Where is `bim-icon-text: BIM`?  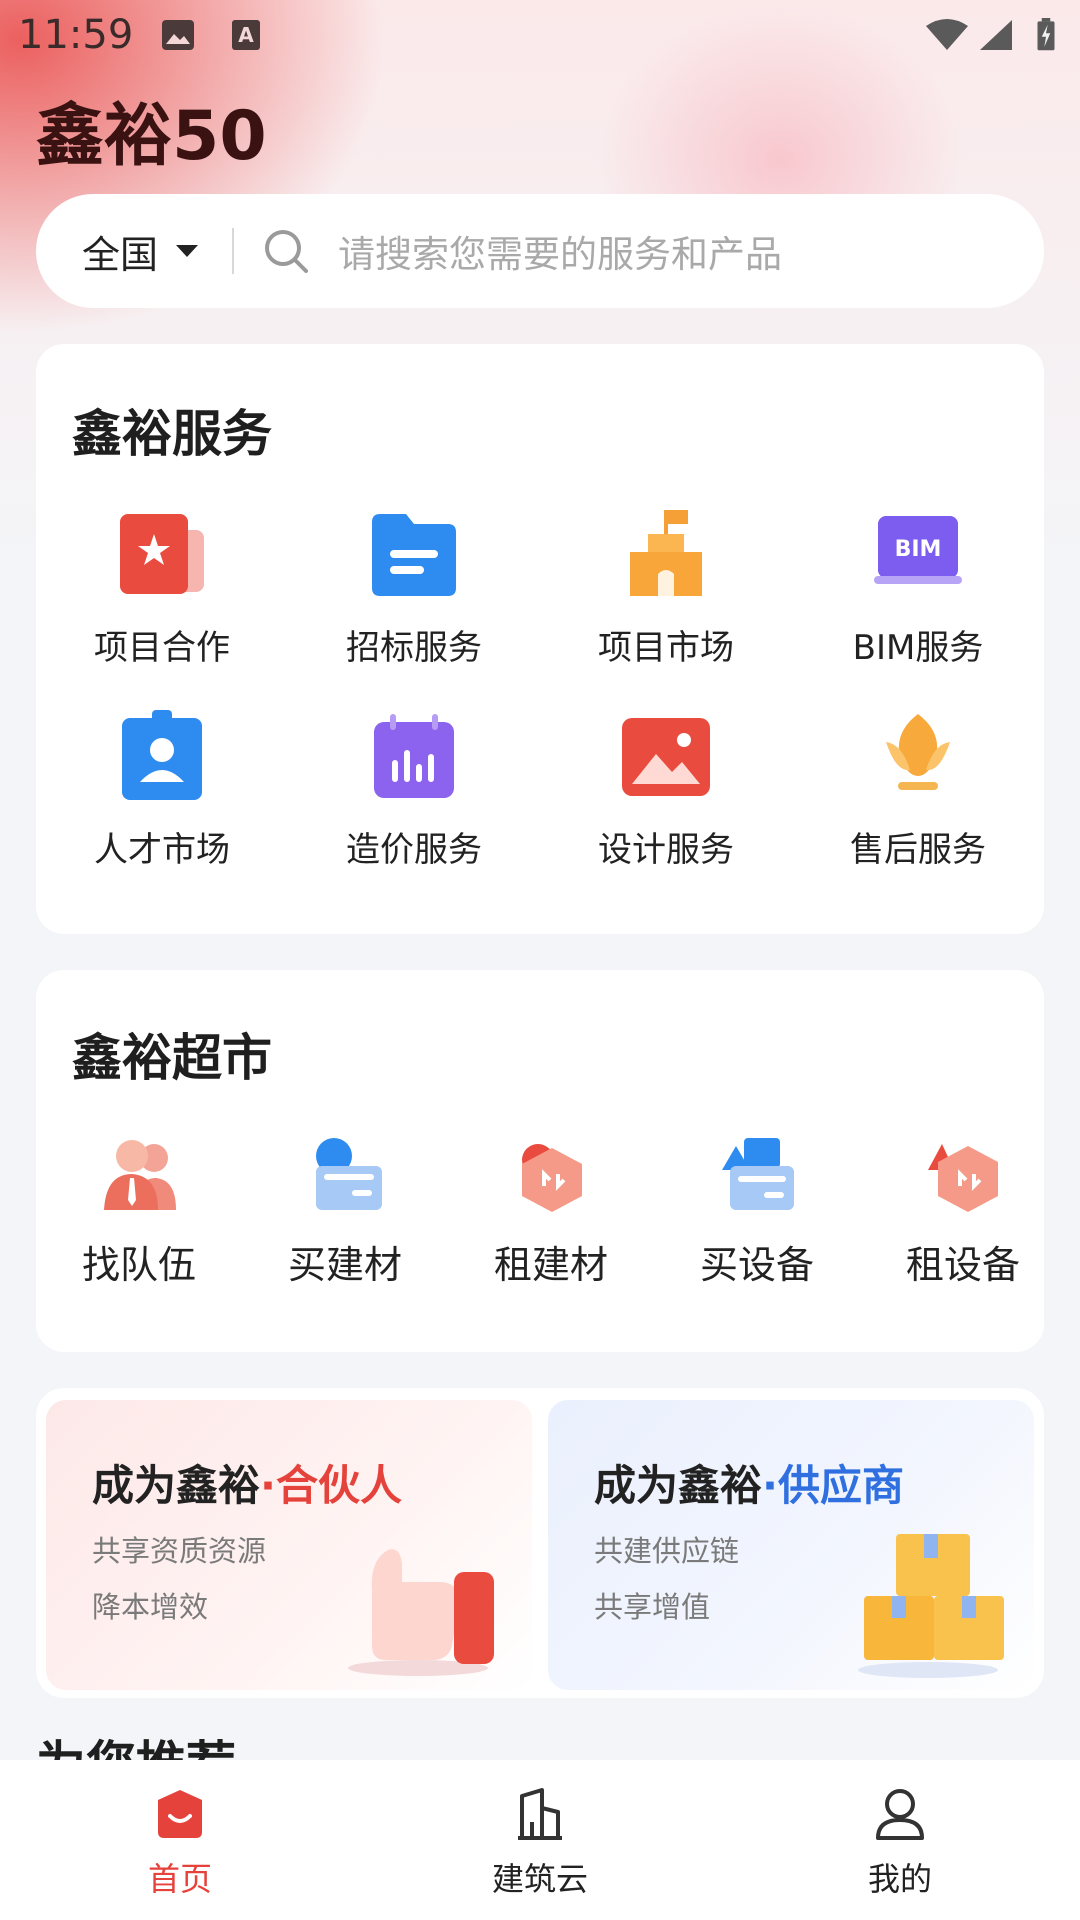
bim-icon-text: BIM is located at coordinates (918, 549).